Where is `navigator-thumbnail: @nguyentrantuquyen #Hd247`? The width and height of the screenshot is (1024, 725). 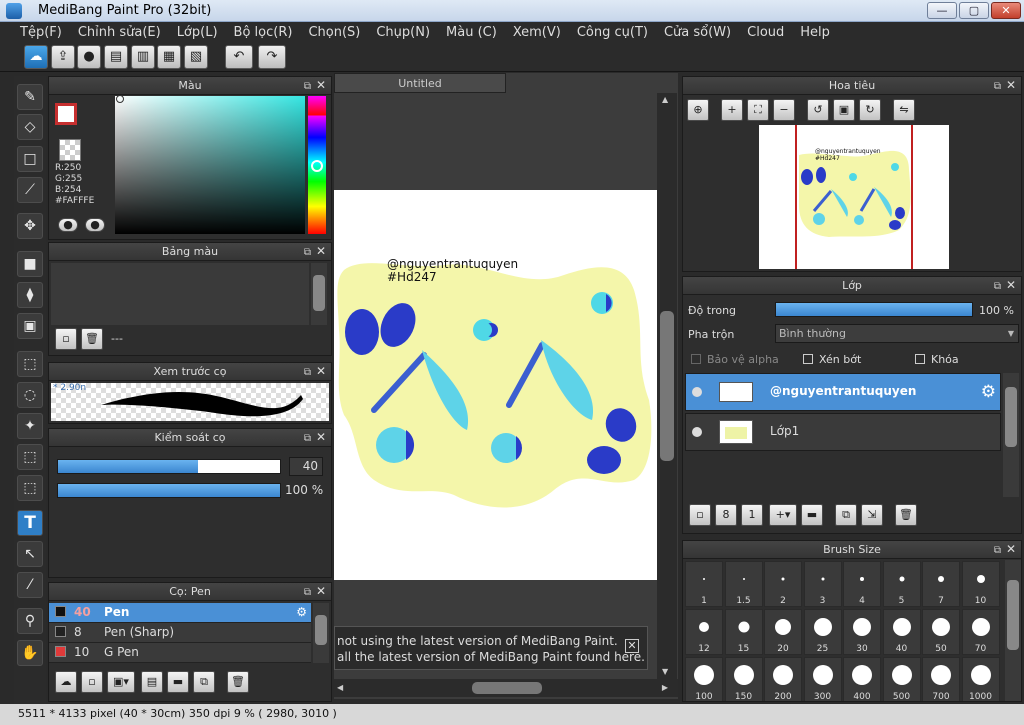 navigator-thumbnail: @nguyentrantuquyen #Hd247 is located at coordinates (854, 197).